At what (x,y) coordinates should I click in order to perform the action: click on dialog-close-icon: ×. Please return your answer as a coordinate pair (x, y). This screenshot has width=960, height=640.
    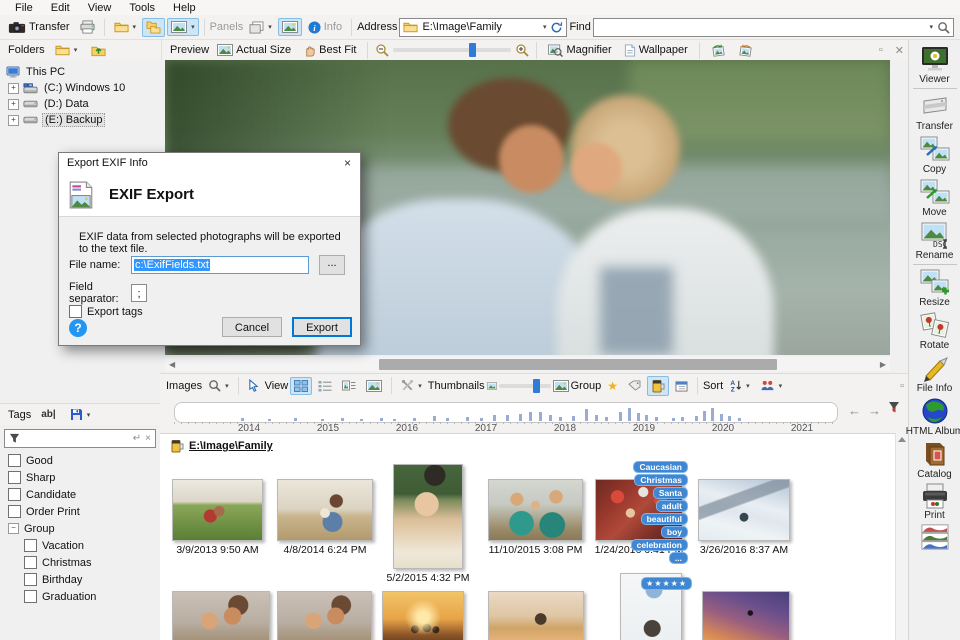
    Looking at the image, I should click on (347, 163).